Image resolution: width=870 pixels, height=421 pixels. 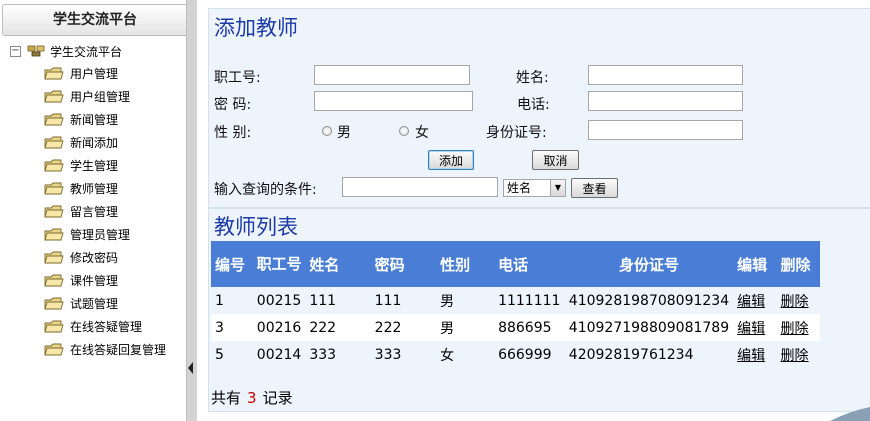 I want to click on table-header-row: 编号 职工号 姓名 密码 性别 电话 身份证号 编辑 删除, so click(x=515, y=264).